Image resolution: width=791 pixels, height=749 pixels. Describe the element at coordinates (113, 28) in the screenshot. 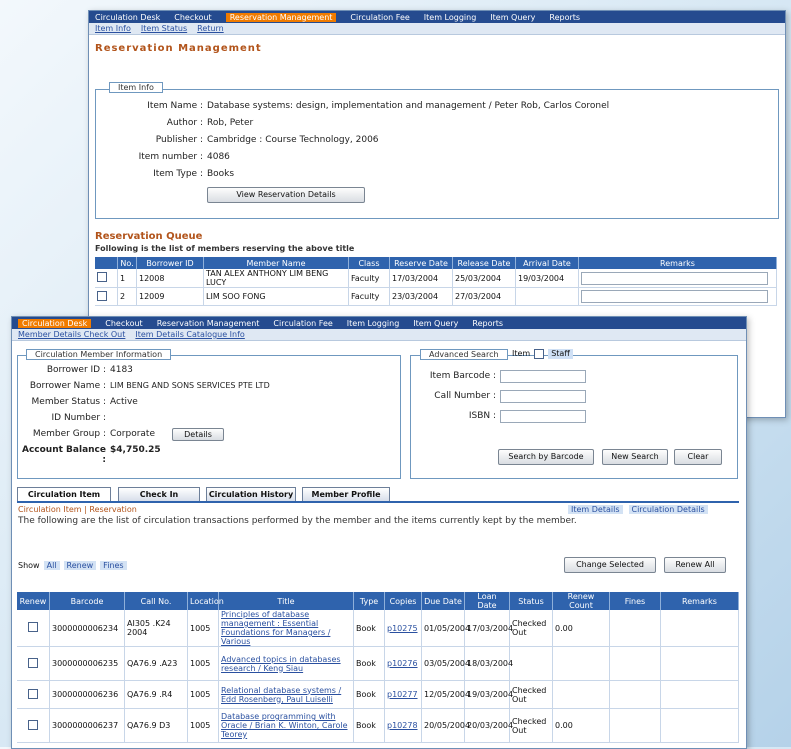

I see `subnav-item-info: Item Info` at that location.